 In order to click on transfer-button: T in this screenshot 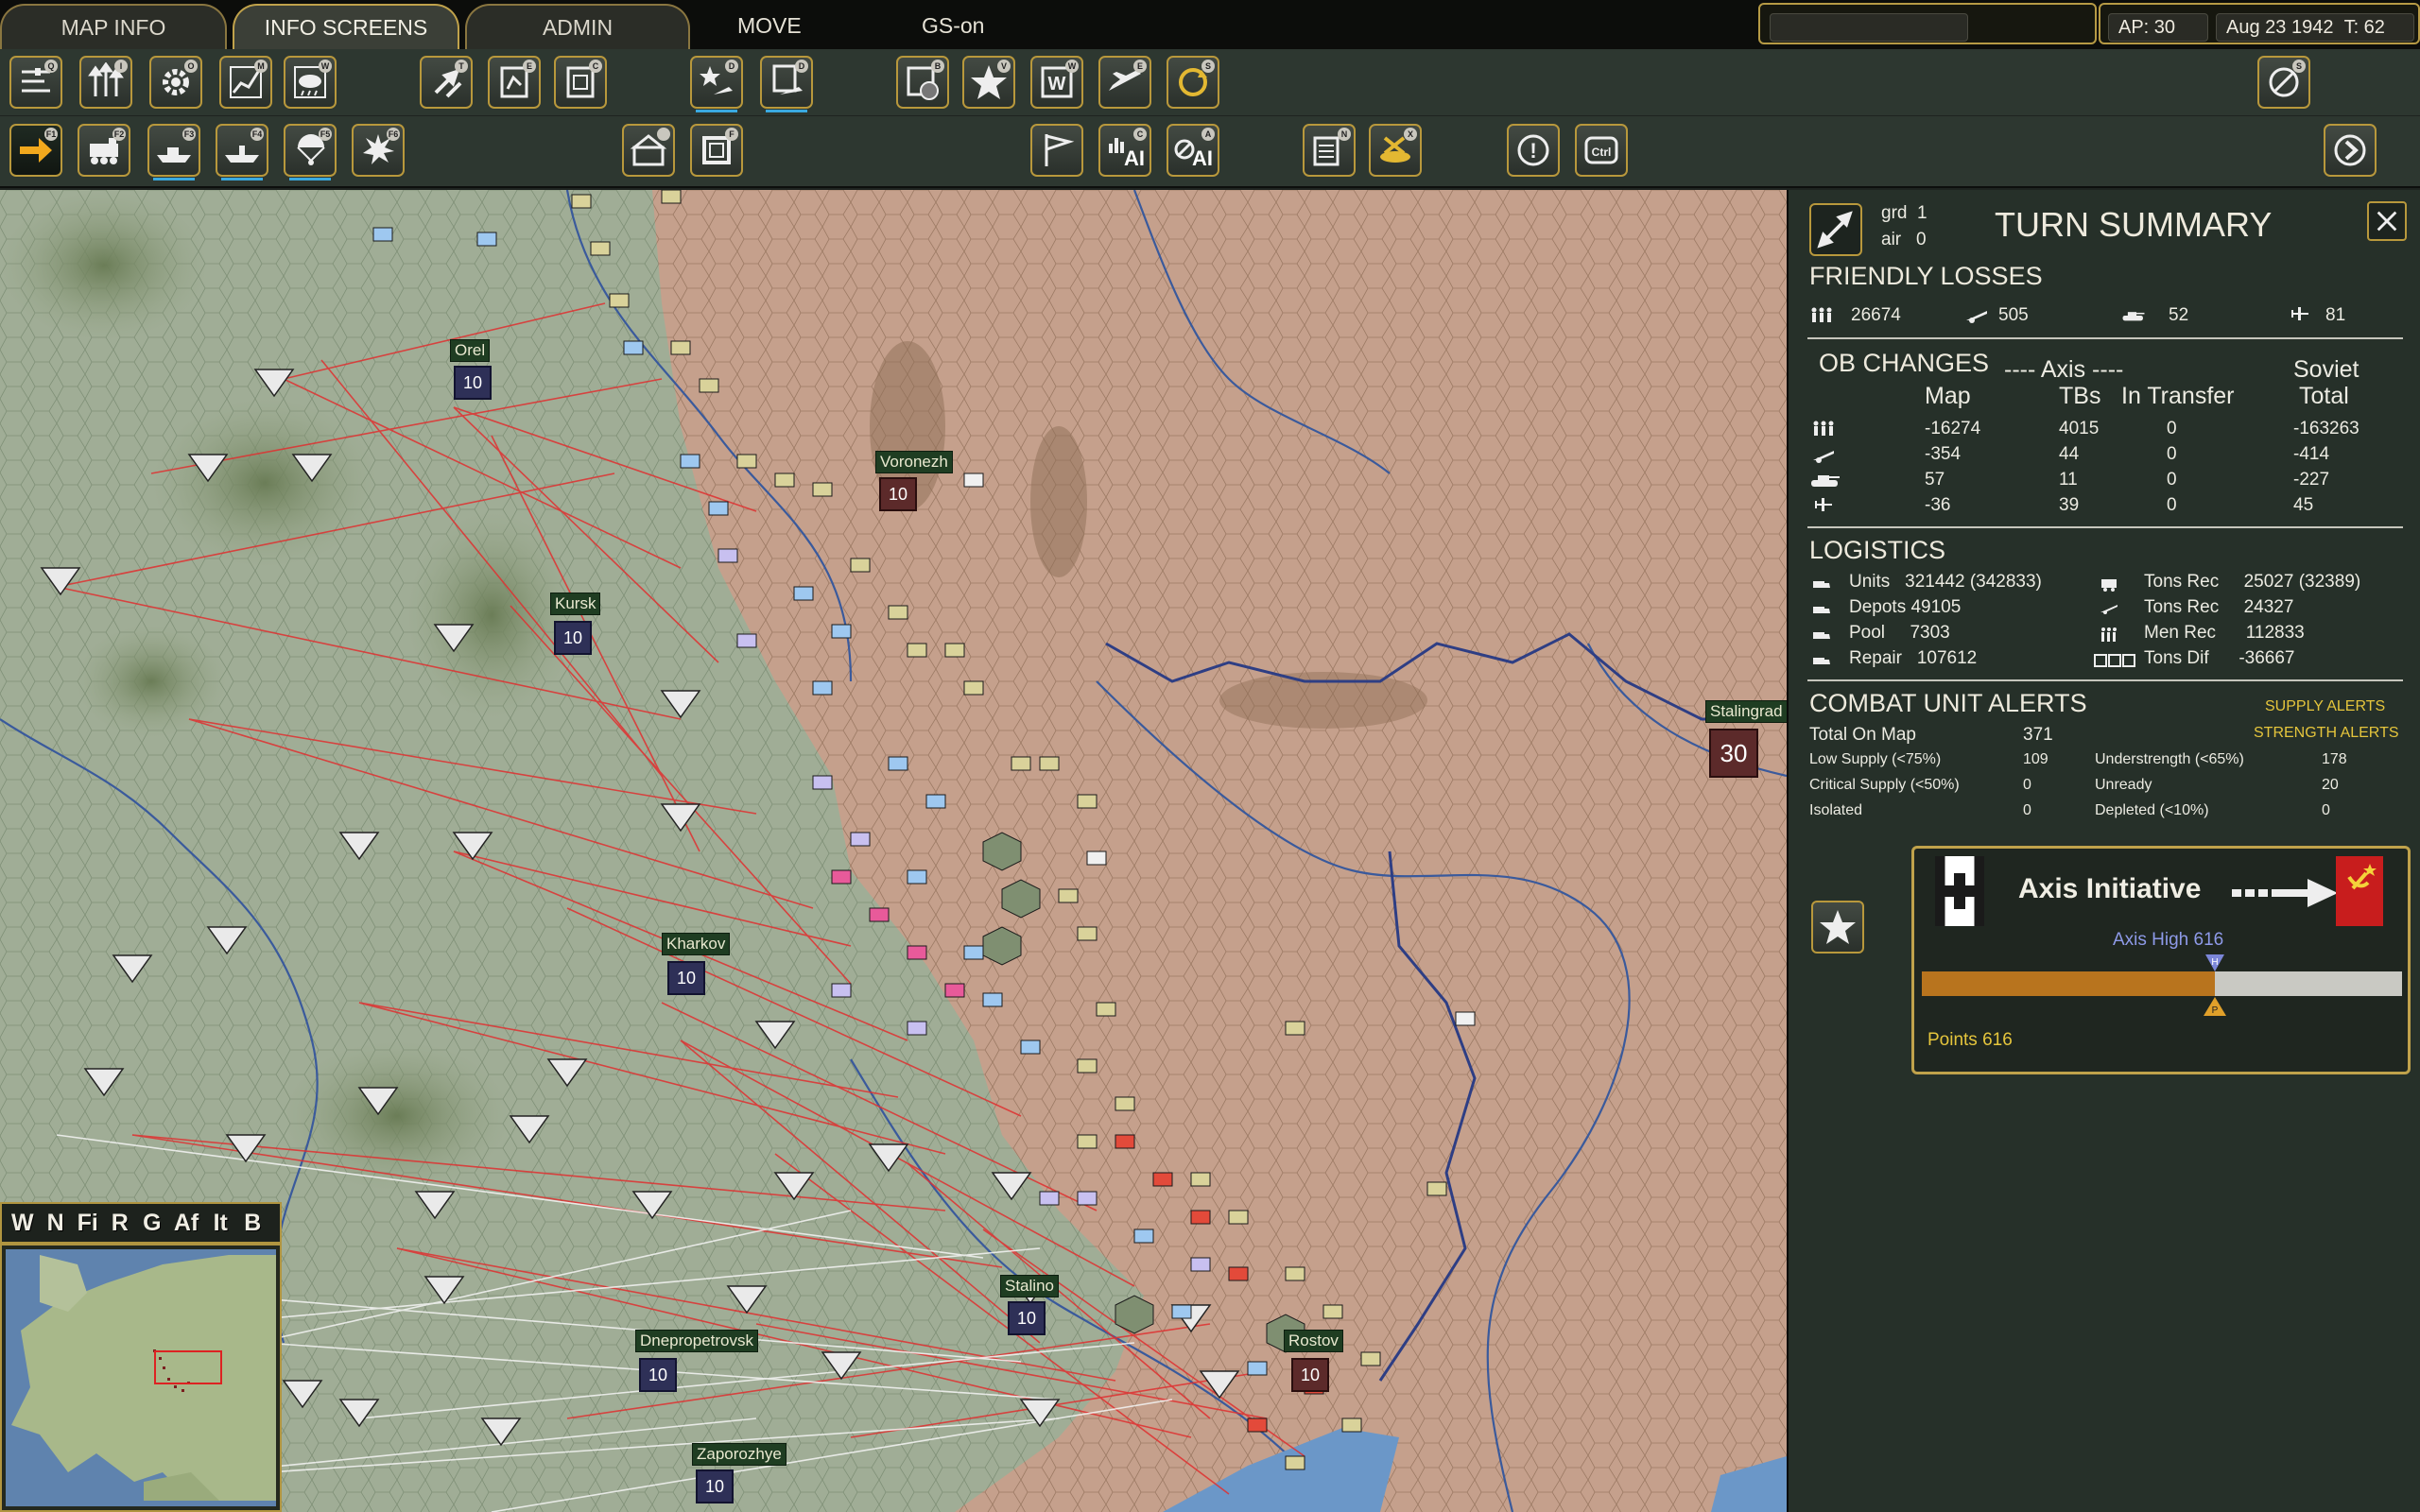, I will do `click(446, 82)`.